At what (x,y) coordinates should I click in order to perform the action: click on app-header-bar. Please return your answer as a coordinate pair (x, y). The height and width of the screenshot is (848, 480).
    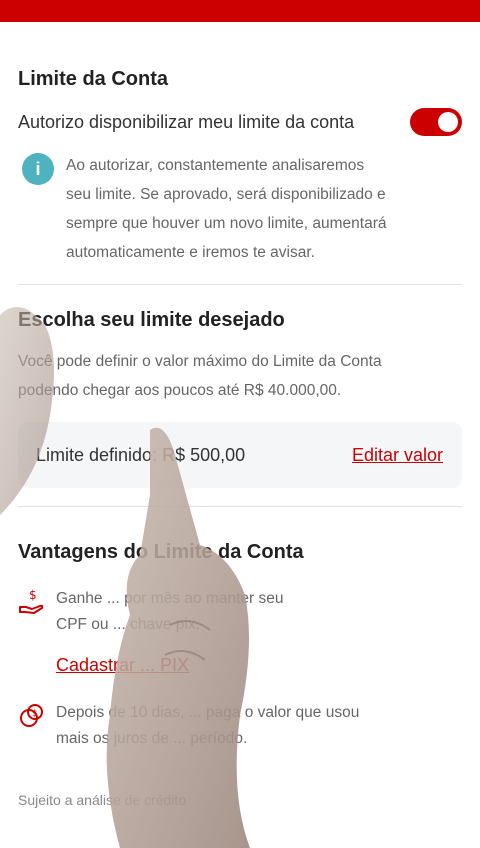
    Looking at the image, I should click on (240, 11).